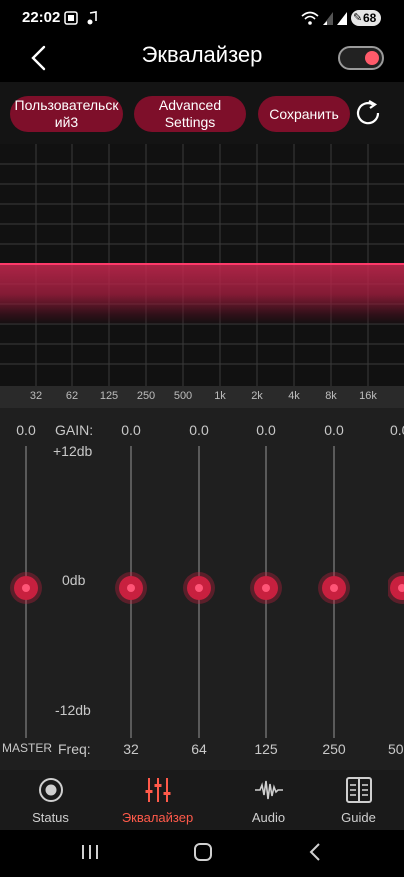  I want to click on advanced-settings-button: Advanced Settings, so click(190, 114).